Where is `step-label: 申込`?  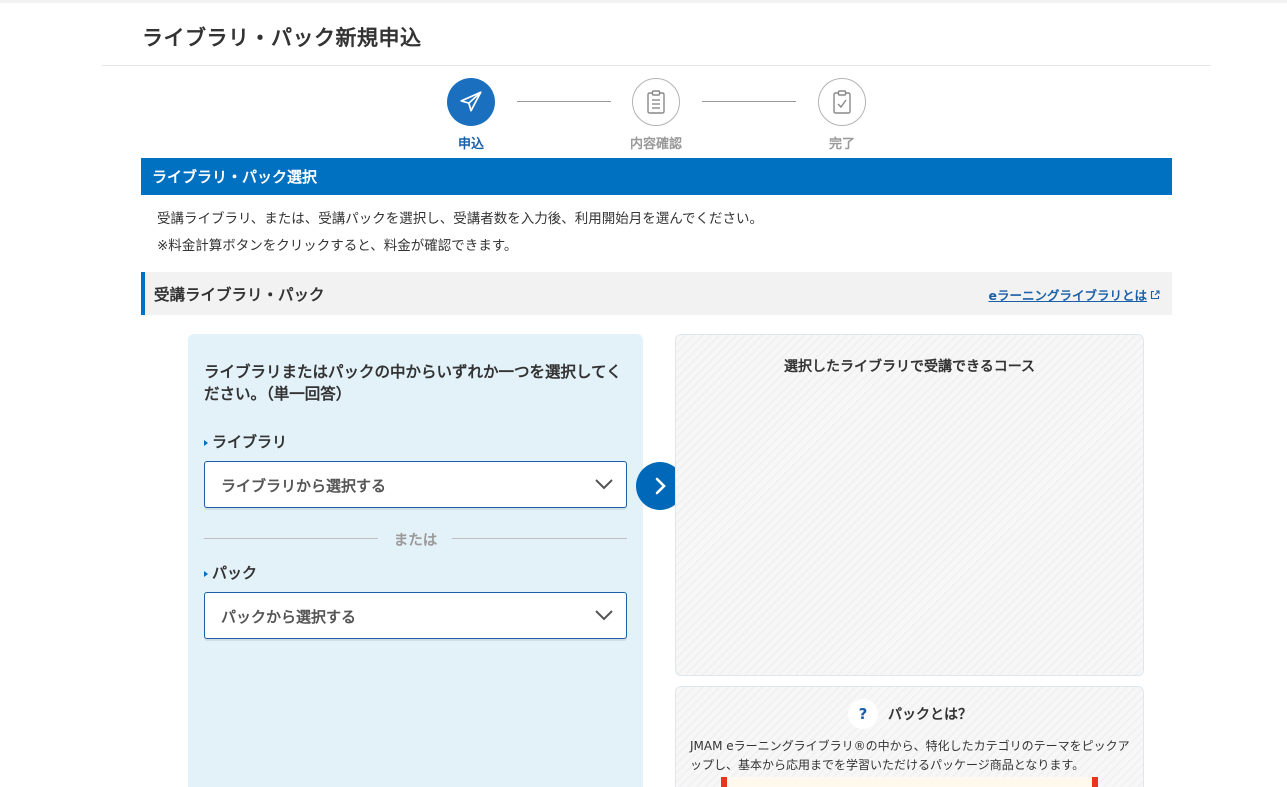
step-label: 申込 is located at coordinates (470, 144).